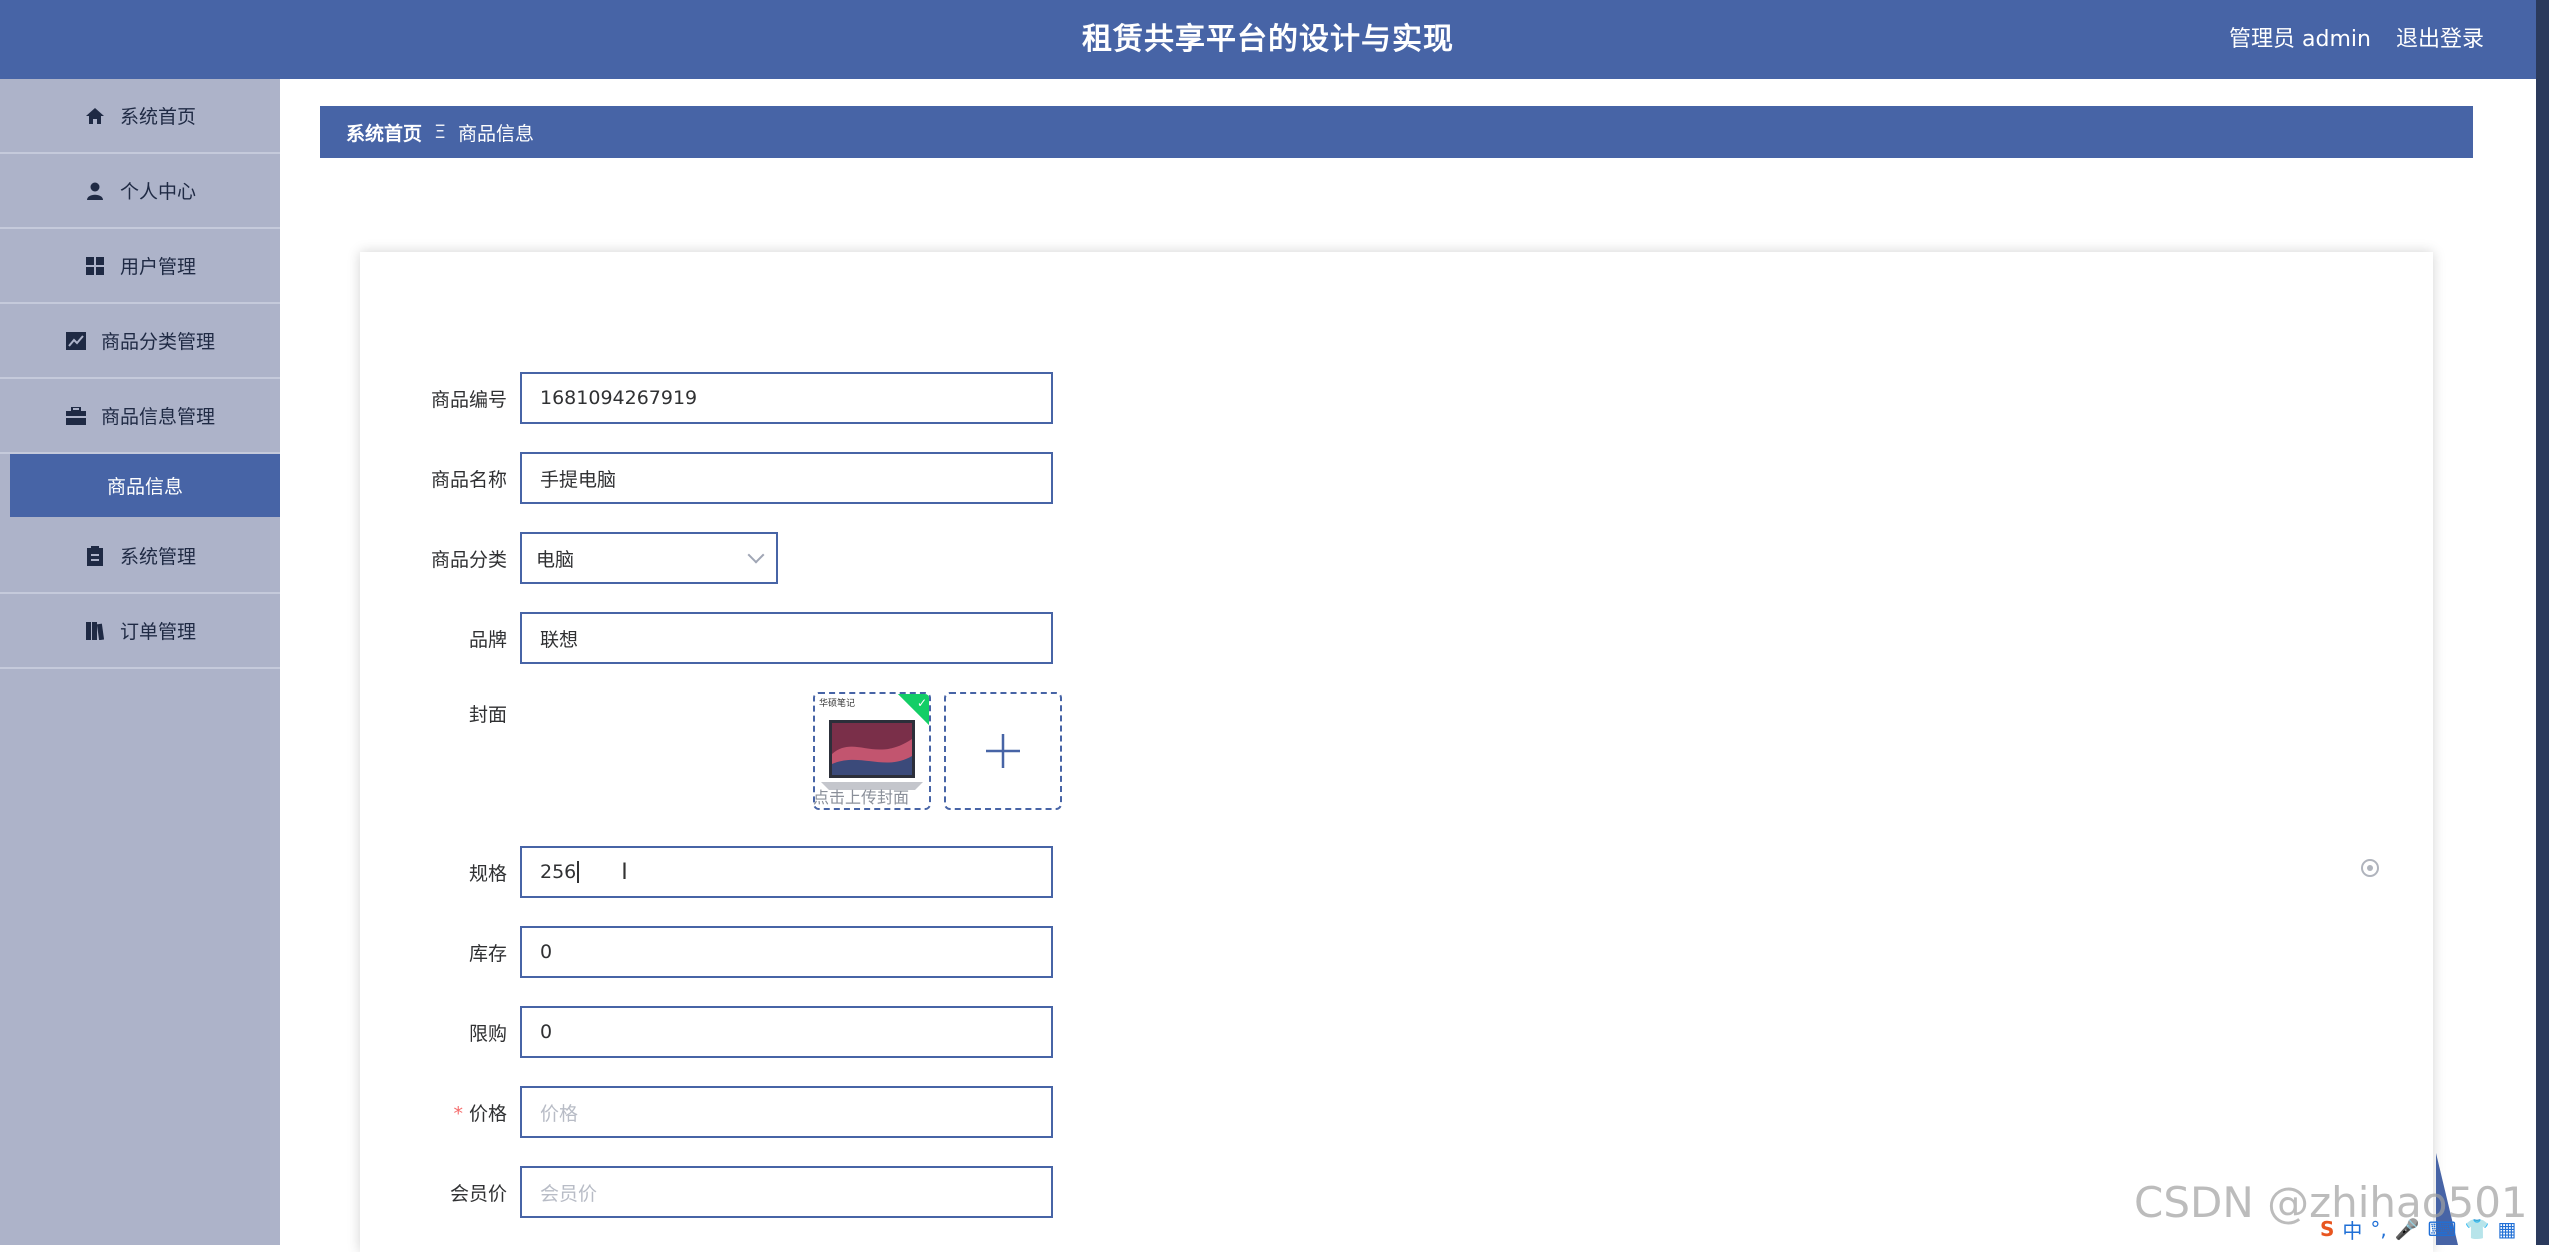  Describe the element at coordinates (2378, 1229) in the screenshot. I see `punctuation-icon: °,` at that location.